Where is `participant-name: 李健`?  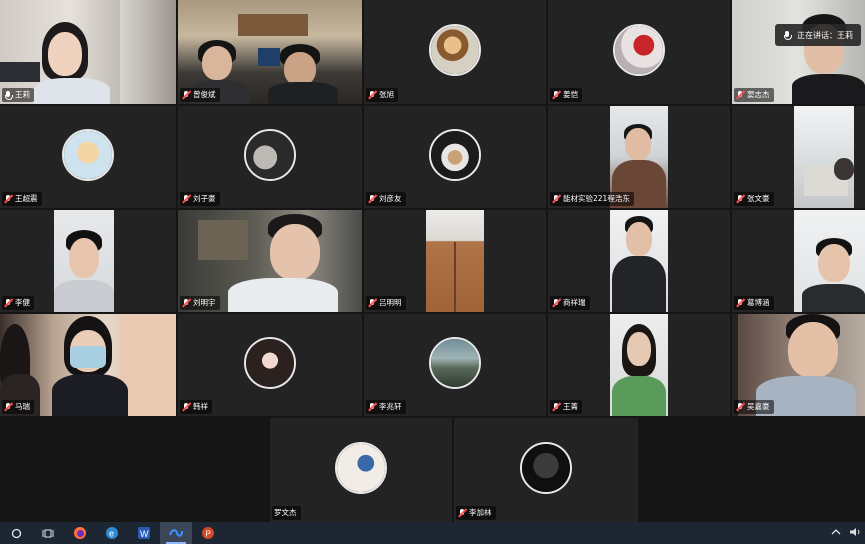
participant-name: 李健 is located at coordinates (22, 302).